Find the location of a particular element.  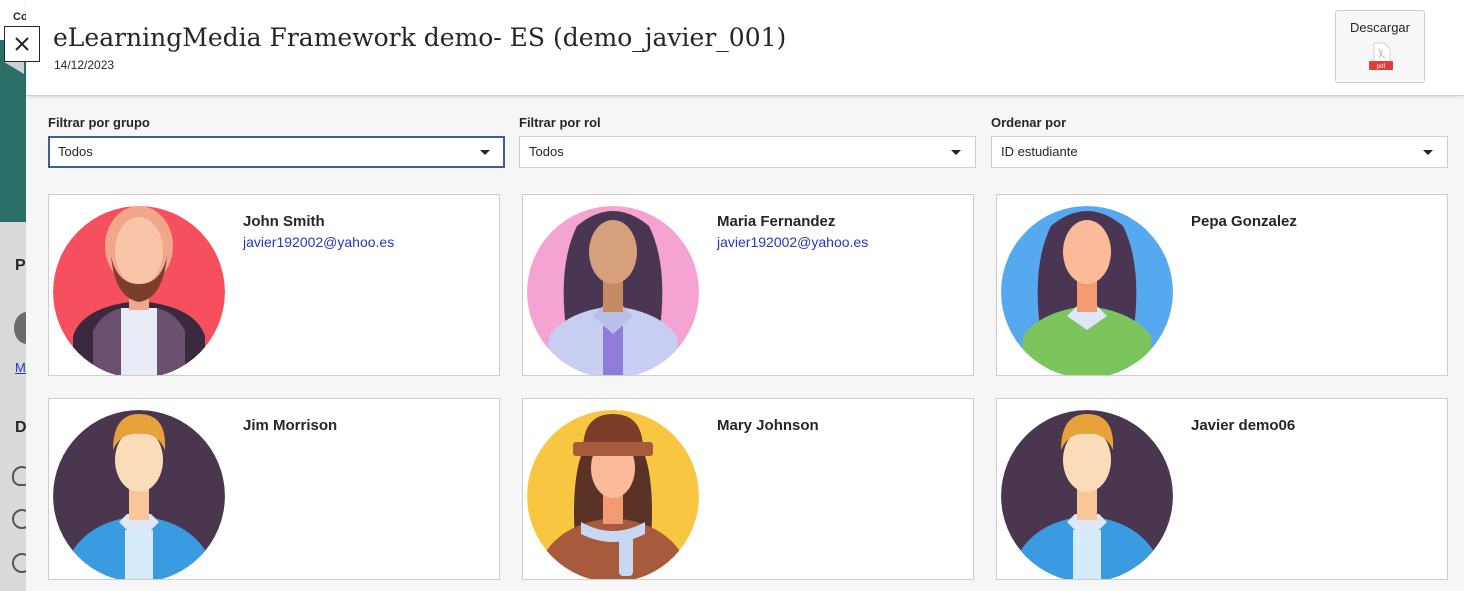

sort-by-select: ID estudiante is located at coordinates (1219, 152).